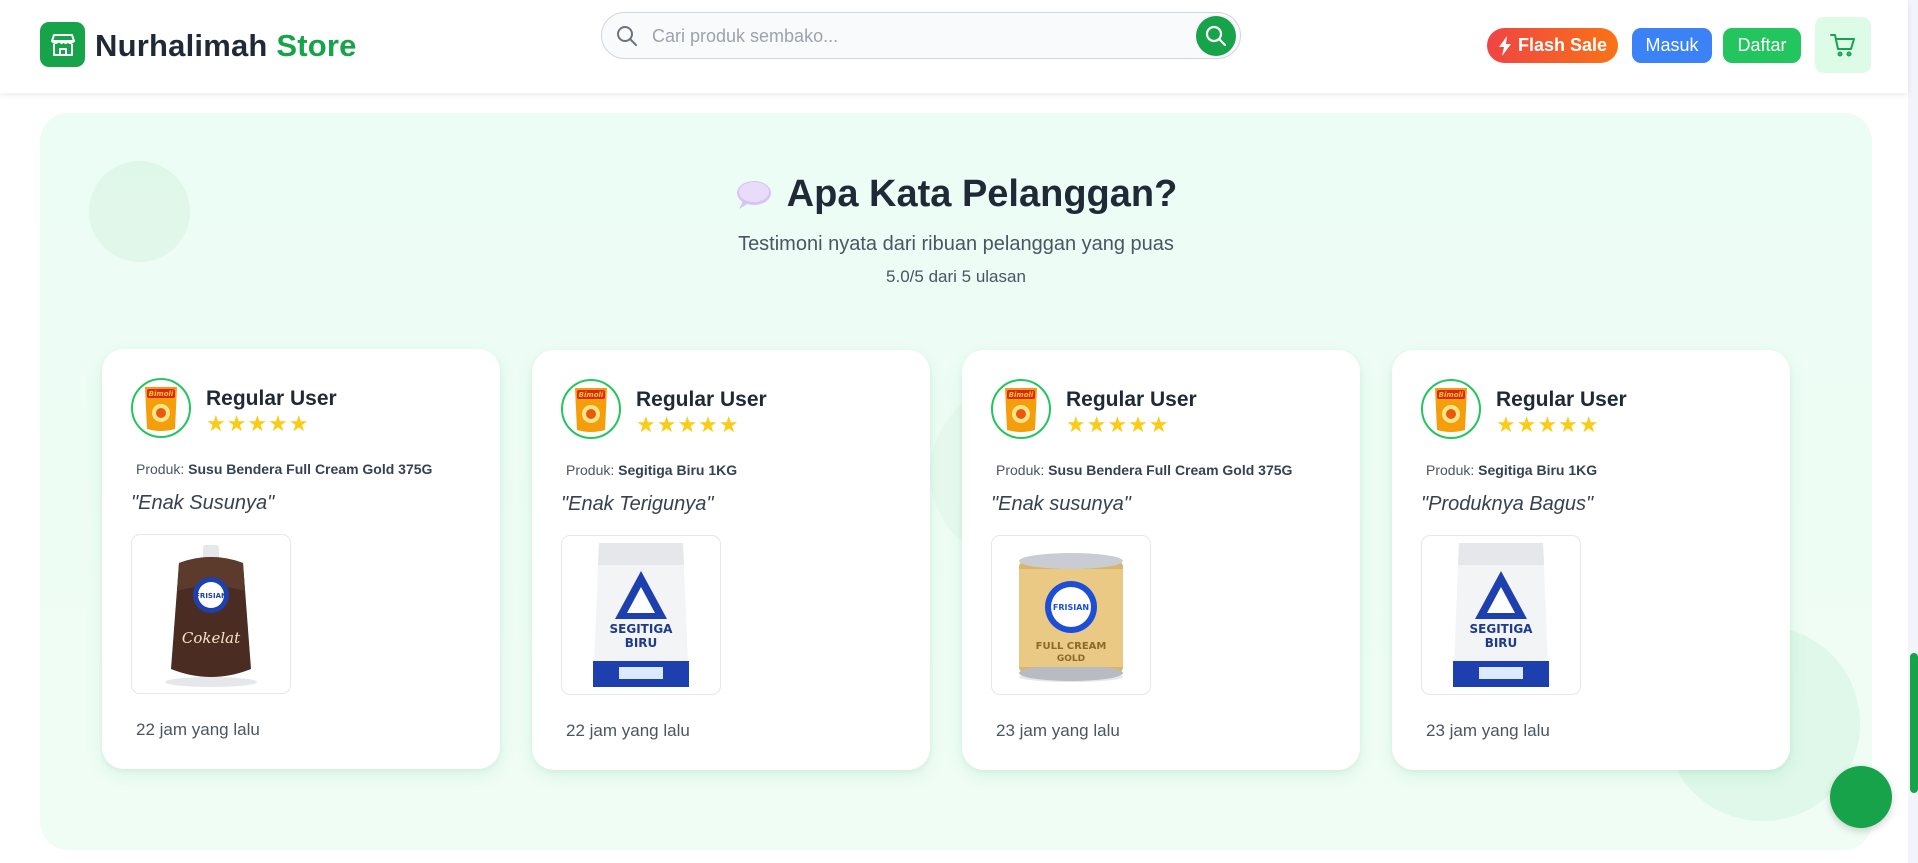 The image size is (1918, 863). What do you see at coordinates (316, 45) in the screenshot?
I see `brand-name-accent: Store` at bounding box center [316, 45].